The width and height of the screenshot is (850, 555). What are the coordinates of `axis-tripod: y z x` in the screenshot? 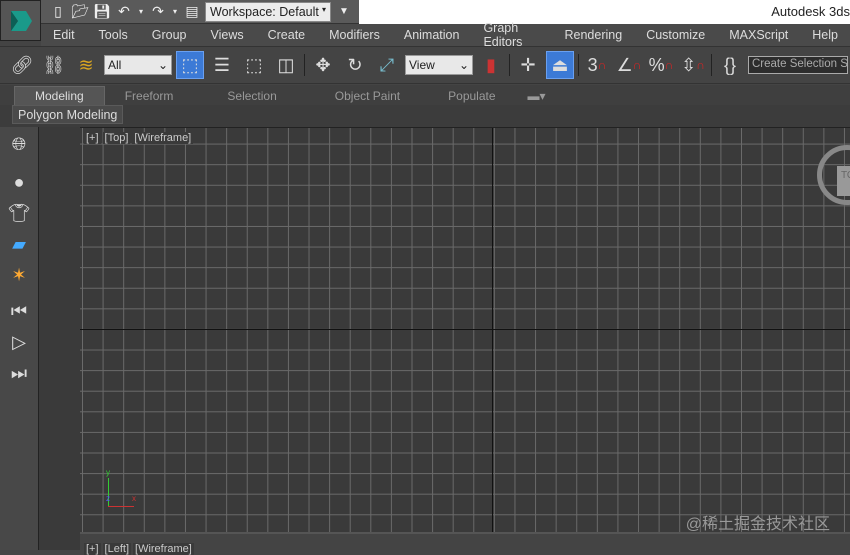 It's located at (121, 488).